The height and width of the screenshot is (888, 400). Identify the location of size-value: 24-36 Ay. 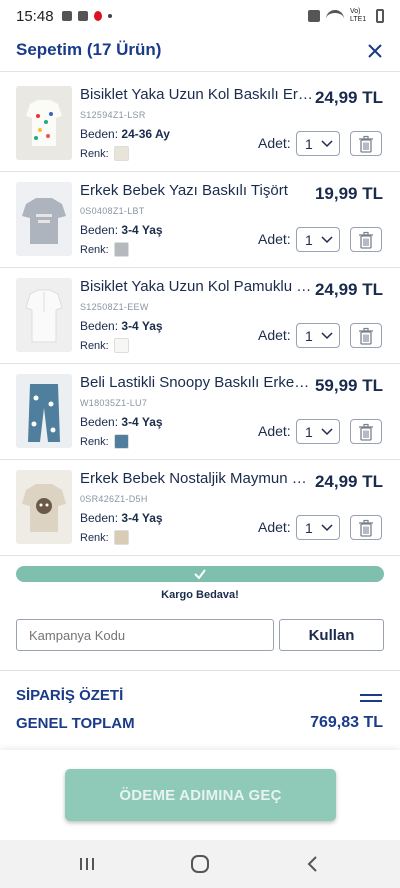
(145, 134).